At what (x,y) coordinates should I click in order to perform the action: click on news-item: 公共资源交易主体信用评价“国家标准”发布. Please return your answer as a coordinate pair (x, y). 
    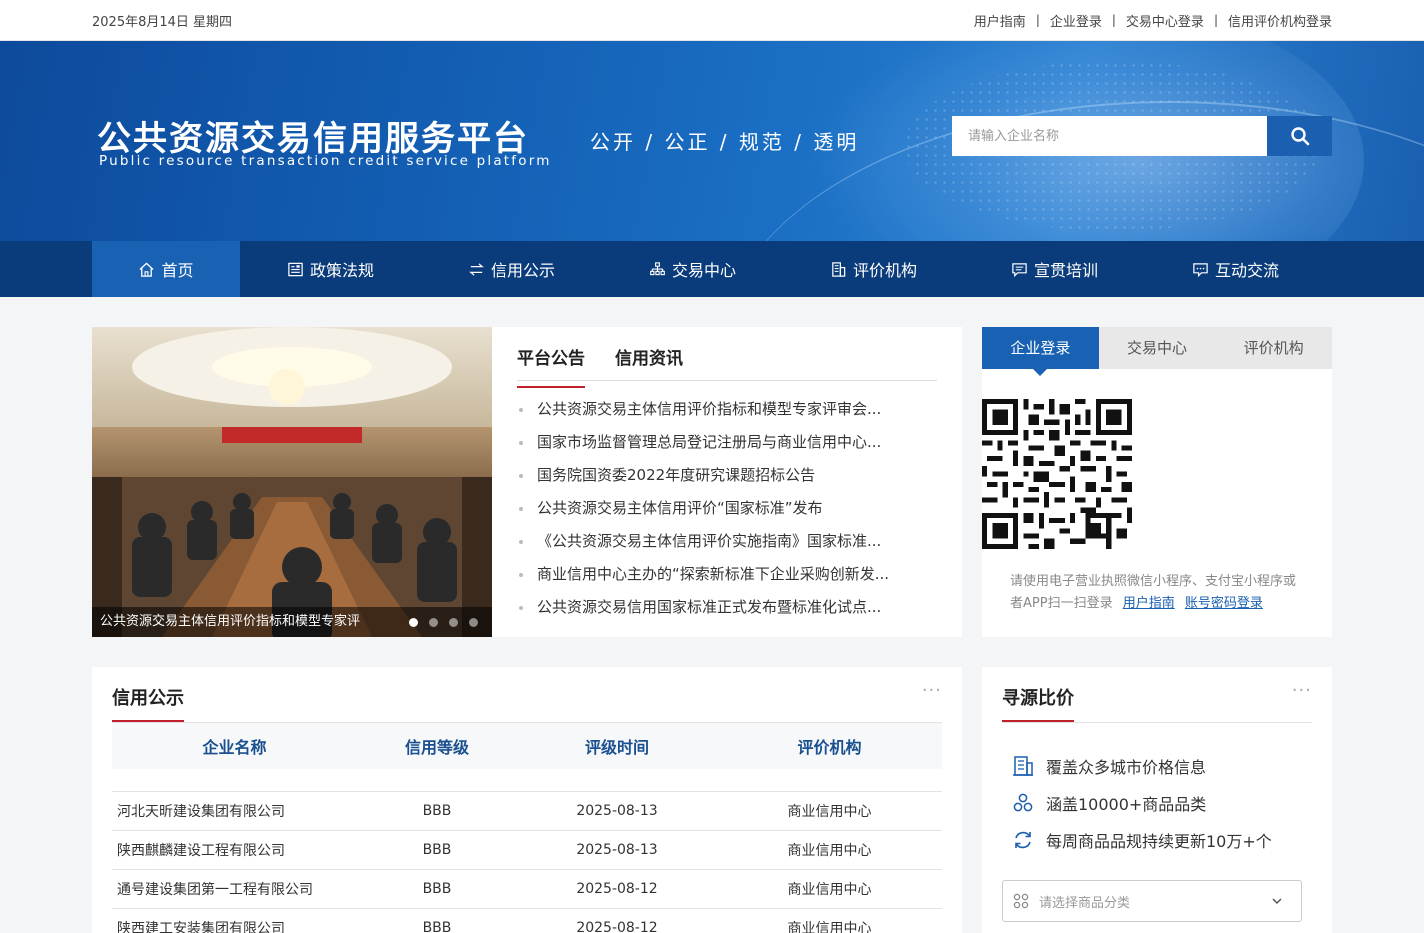
    Looking at the image, I should click on (727, 508).